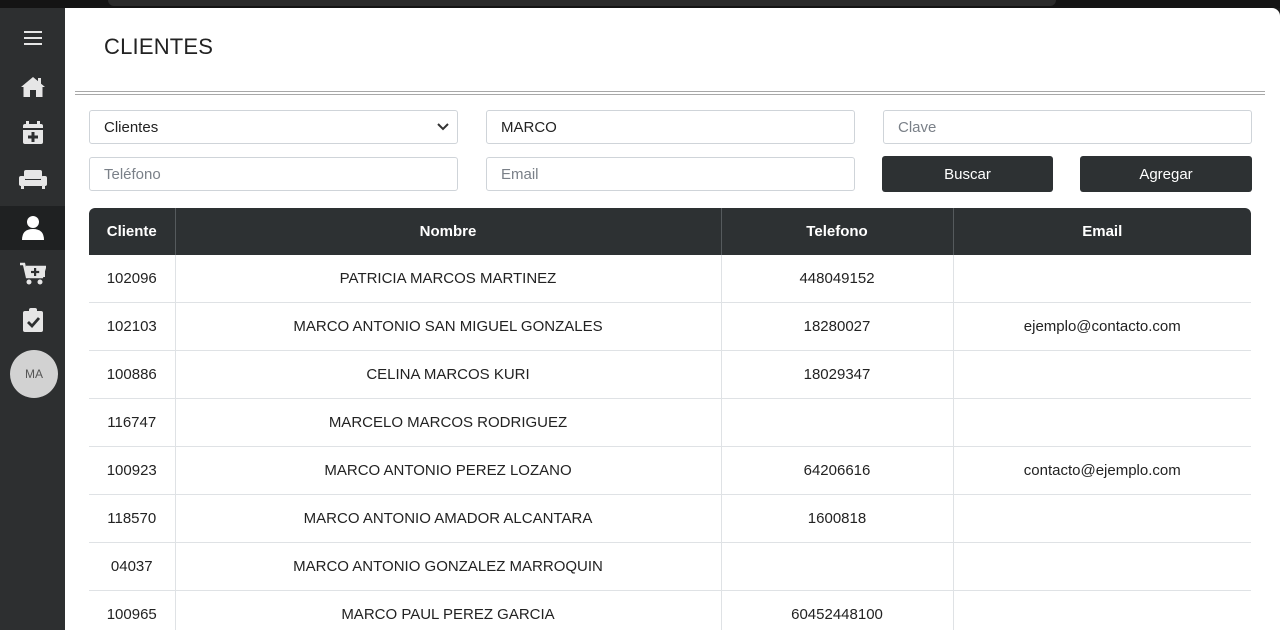  I want to click on sidebar-item-tasks, so click(32, 320).